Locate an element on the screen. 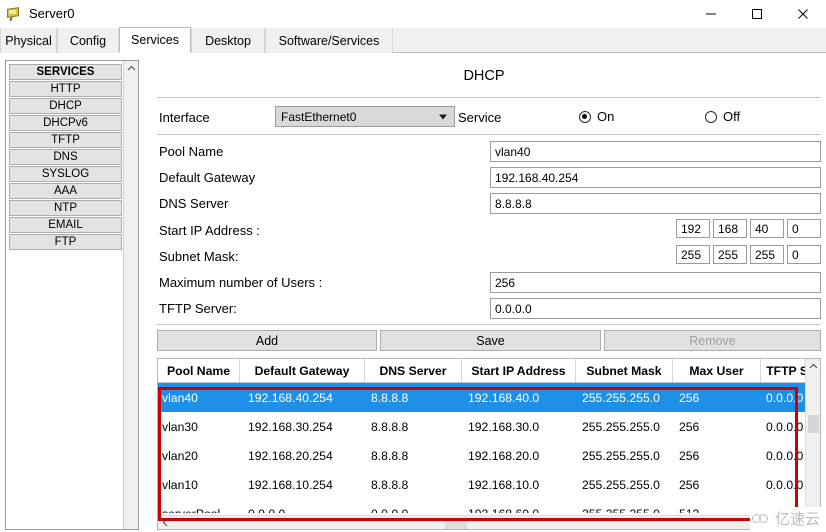  add-button-label: Add is located at coordinates (267, 340).